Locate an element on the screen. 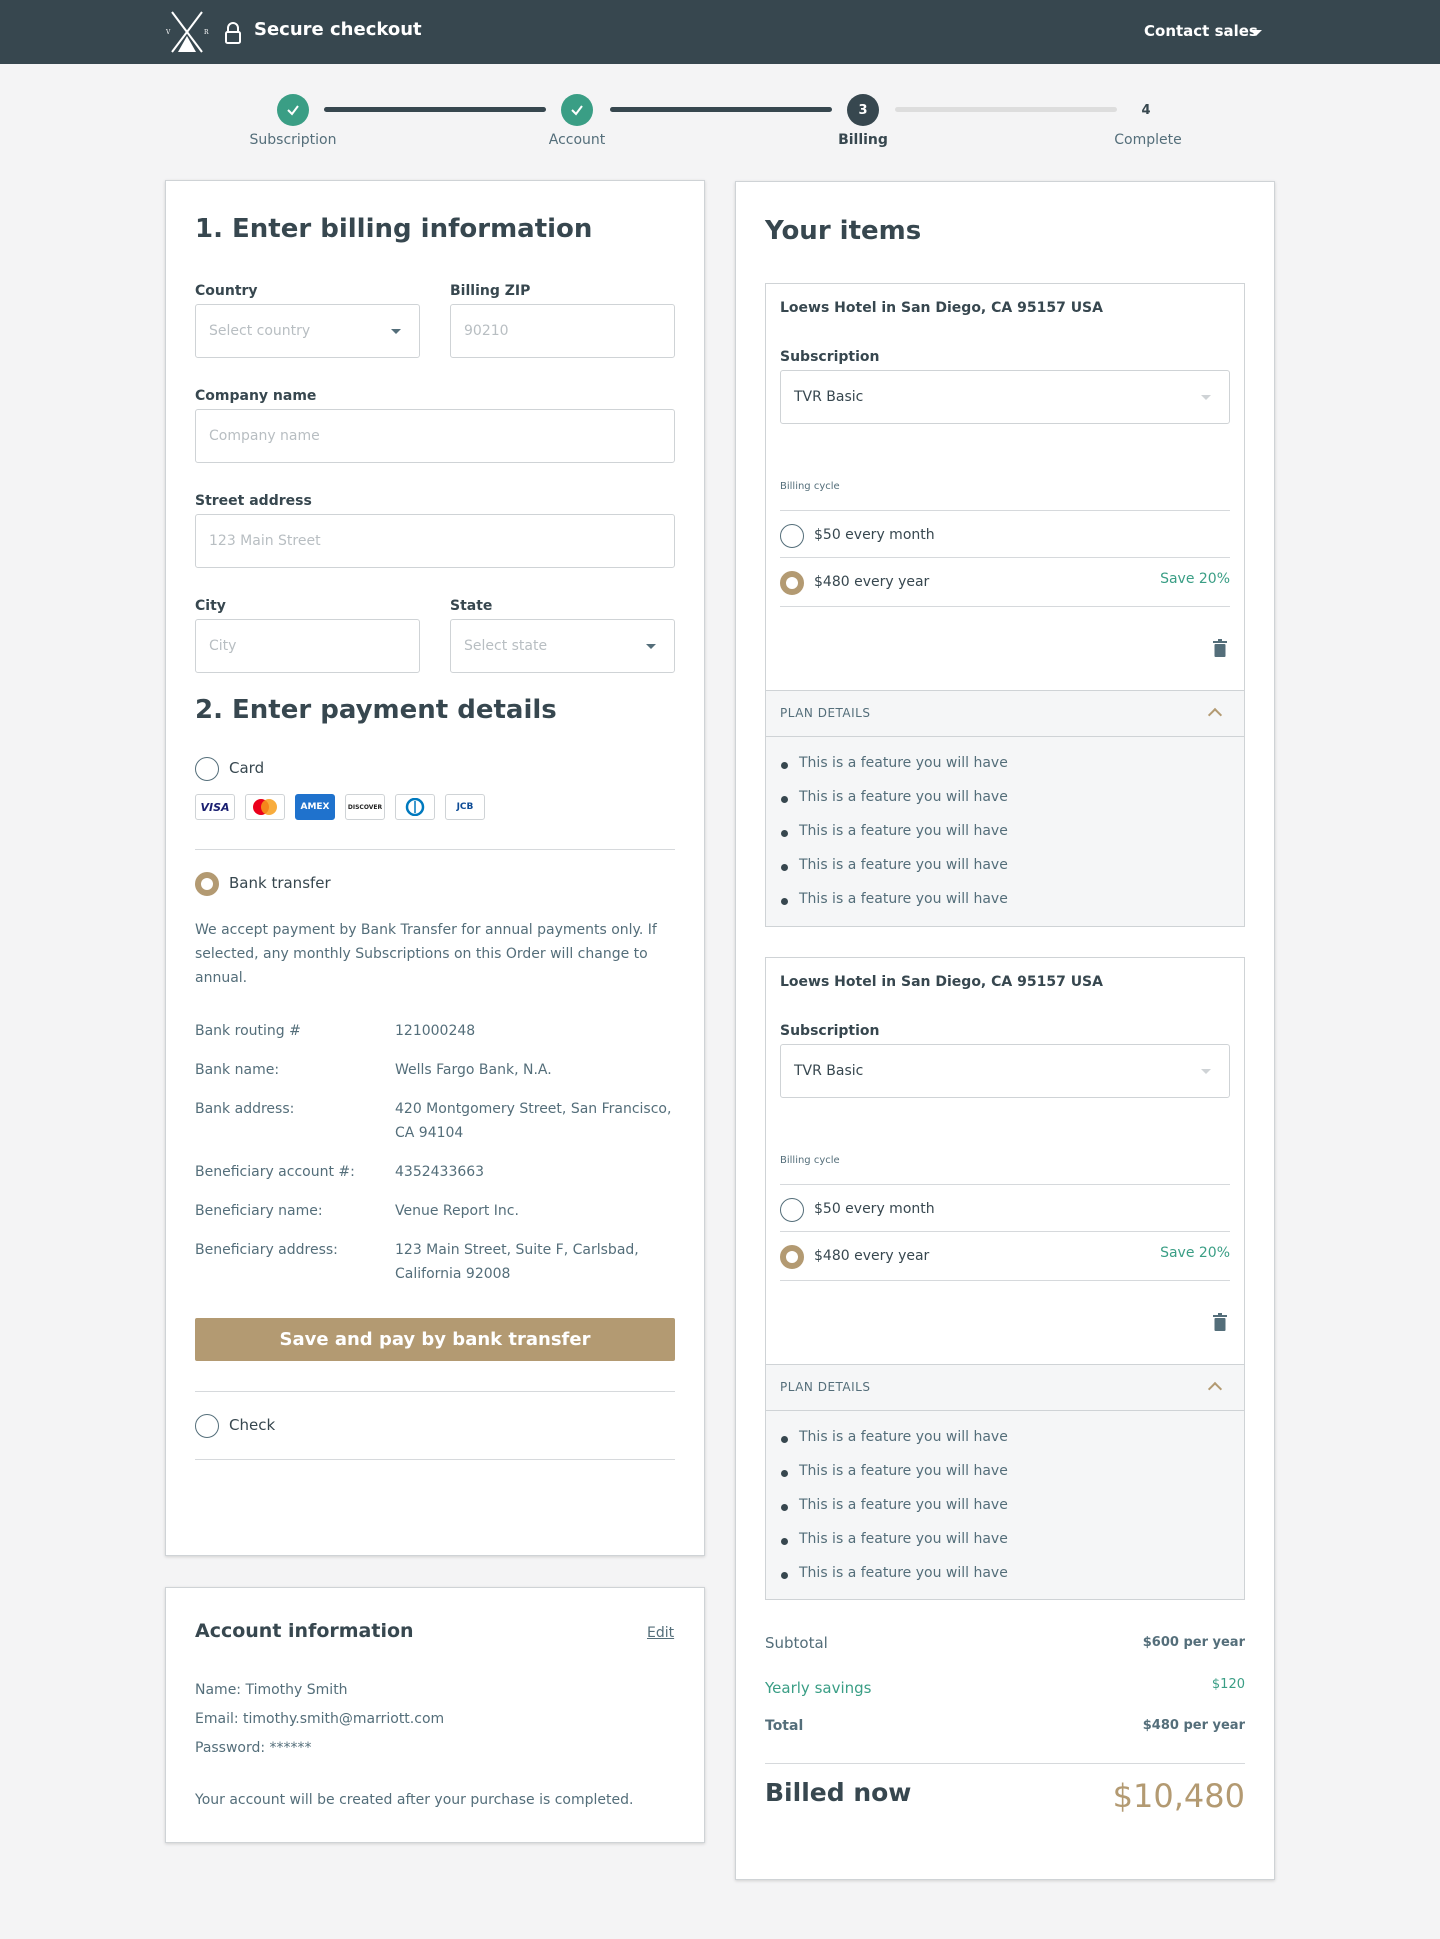 This screenshot has height=1939, width=1440. subtotal-value: $600 per year is located at coordinates (1193, 1642).